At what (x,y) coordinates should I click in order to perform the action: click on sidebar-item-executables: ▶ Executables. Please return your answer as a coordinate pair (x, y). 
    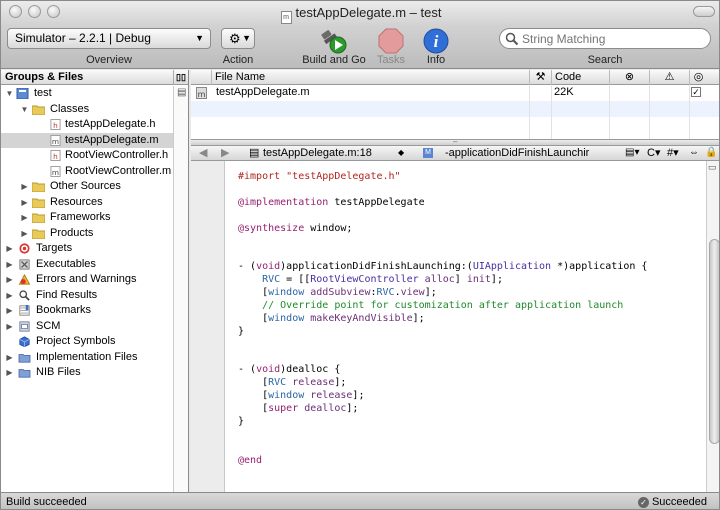
    Looking at the image, I should click on (94, 265).